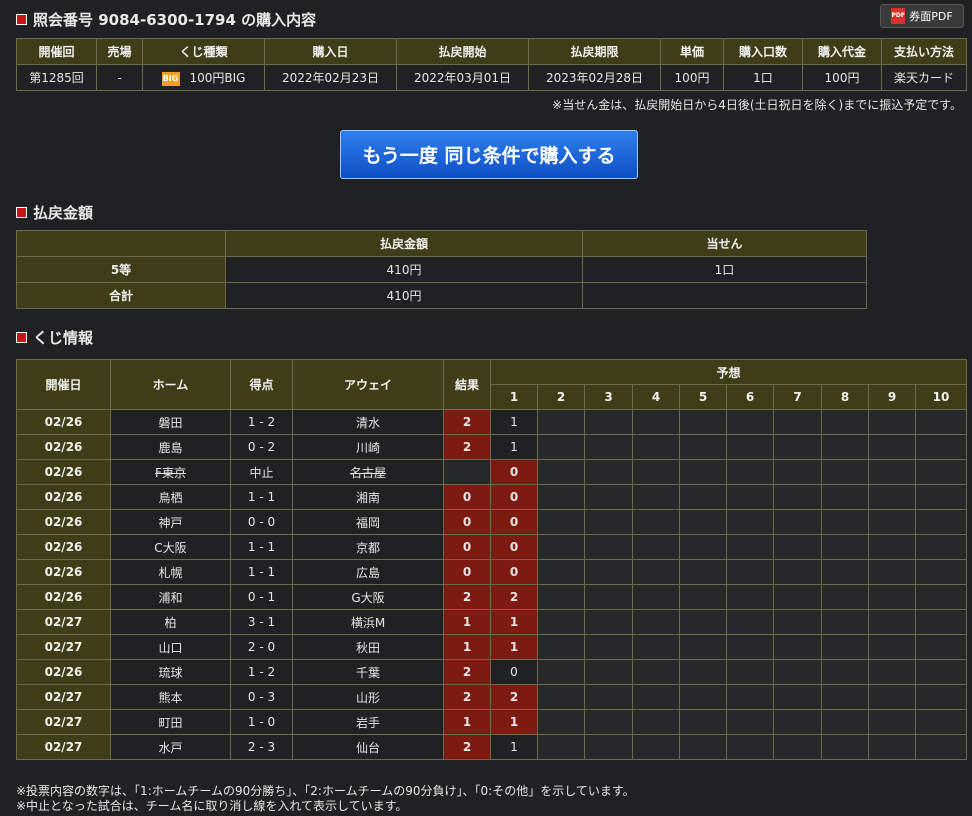 Image resolution: width=972 pixels, height=816 pixels. What do you see at coordinates (489, 154) in the screenshot?
I see `rebuy-button: もう一度 同じ条件で購入する` at bounding box center [489, 154].